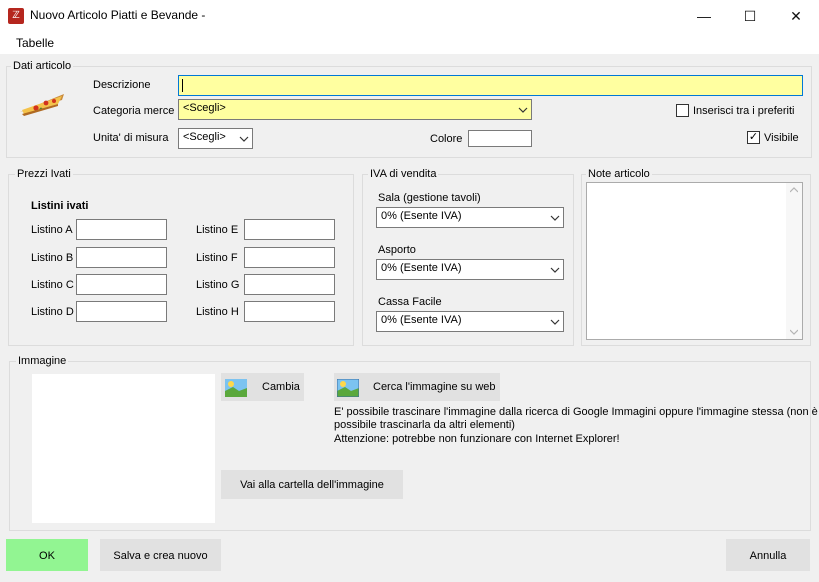  I want to click on cambia-button: Cambia, so click(262, 387).